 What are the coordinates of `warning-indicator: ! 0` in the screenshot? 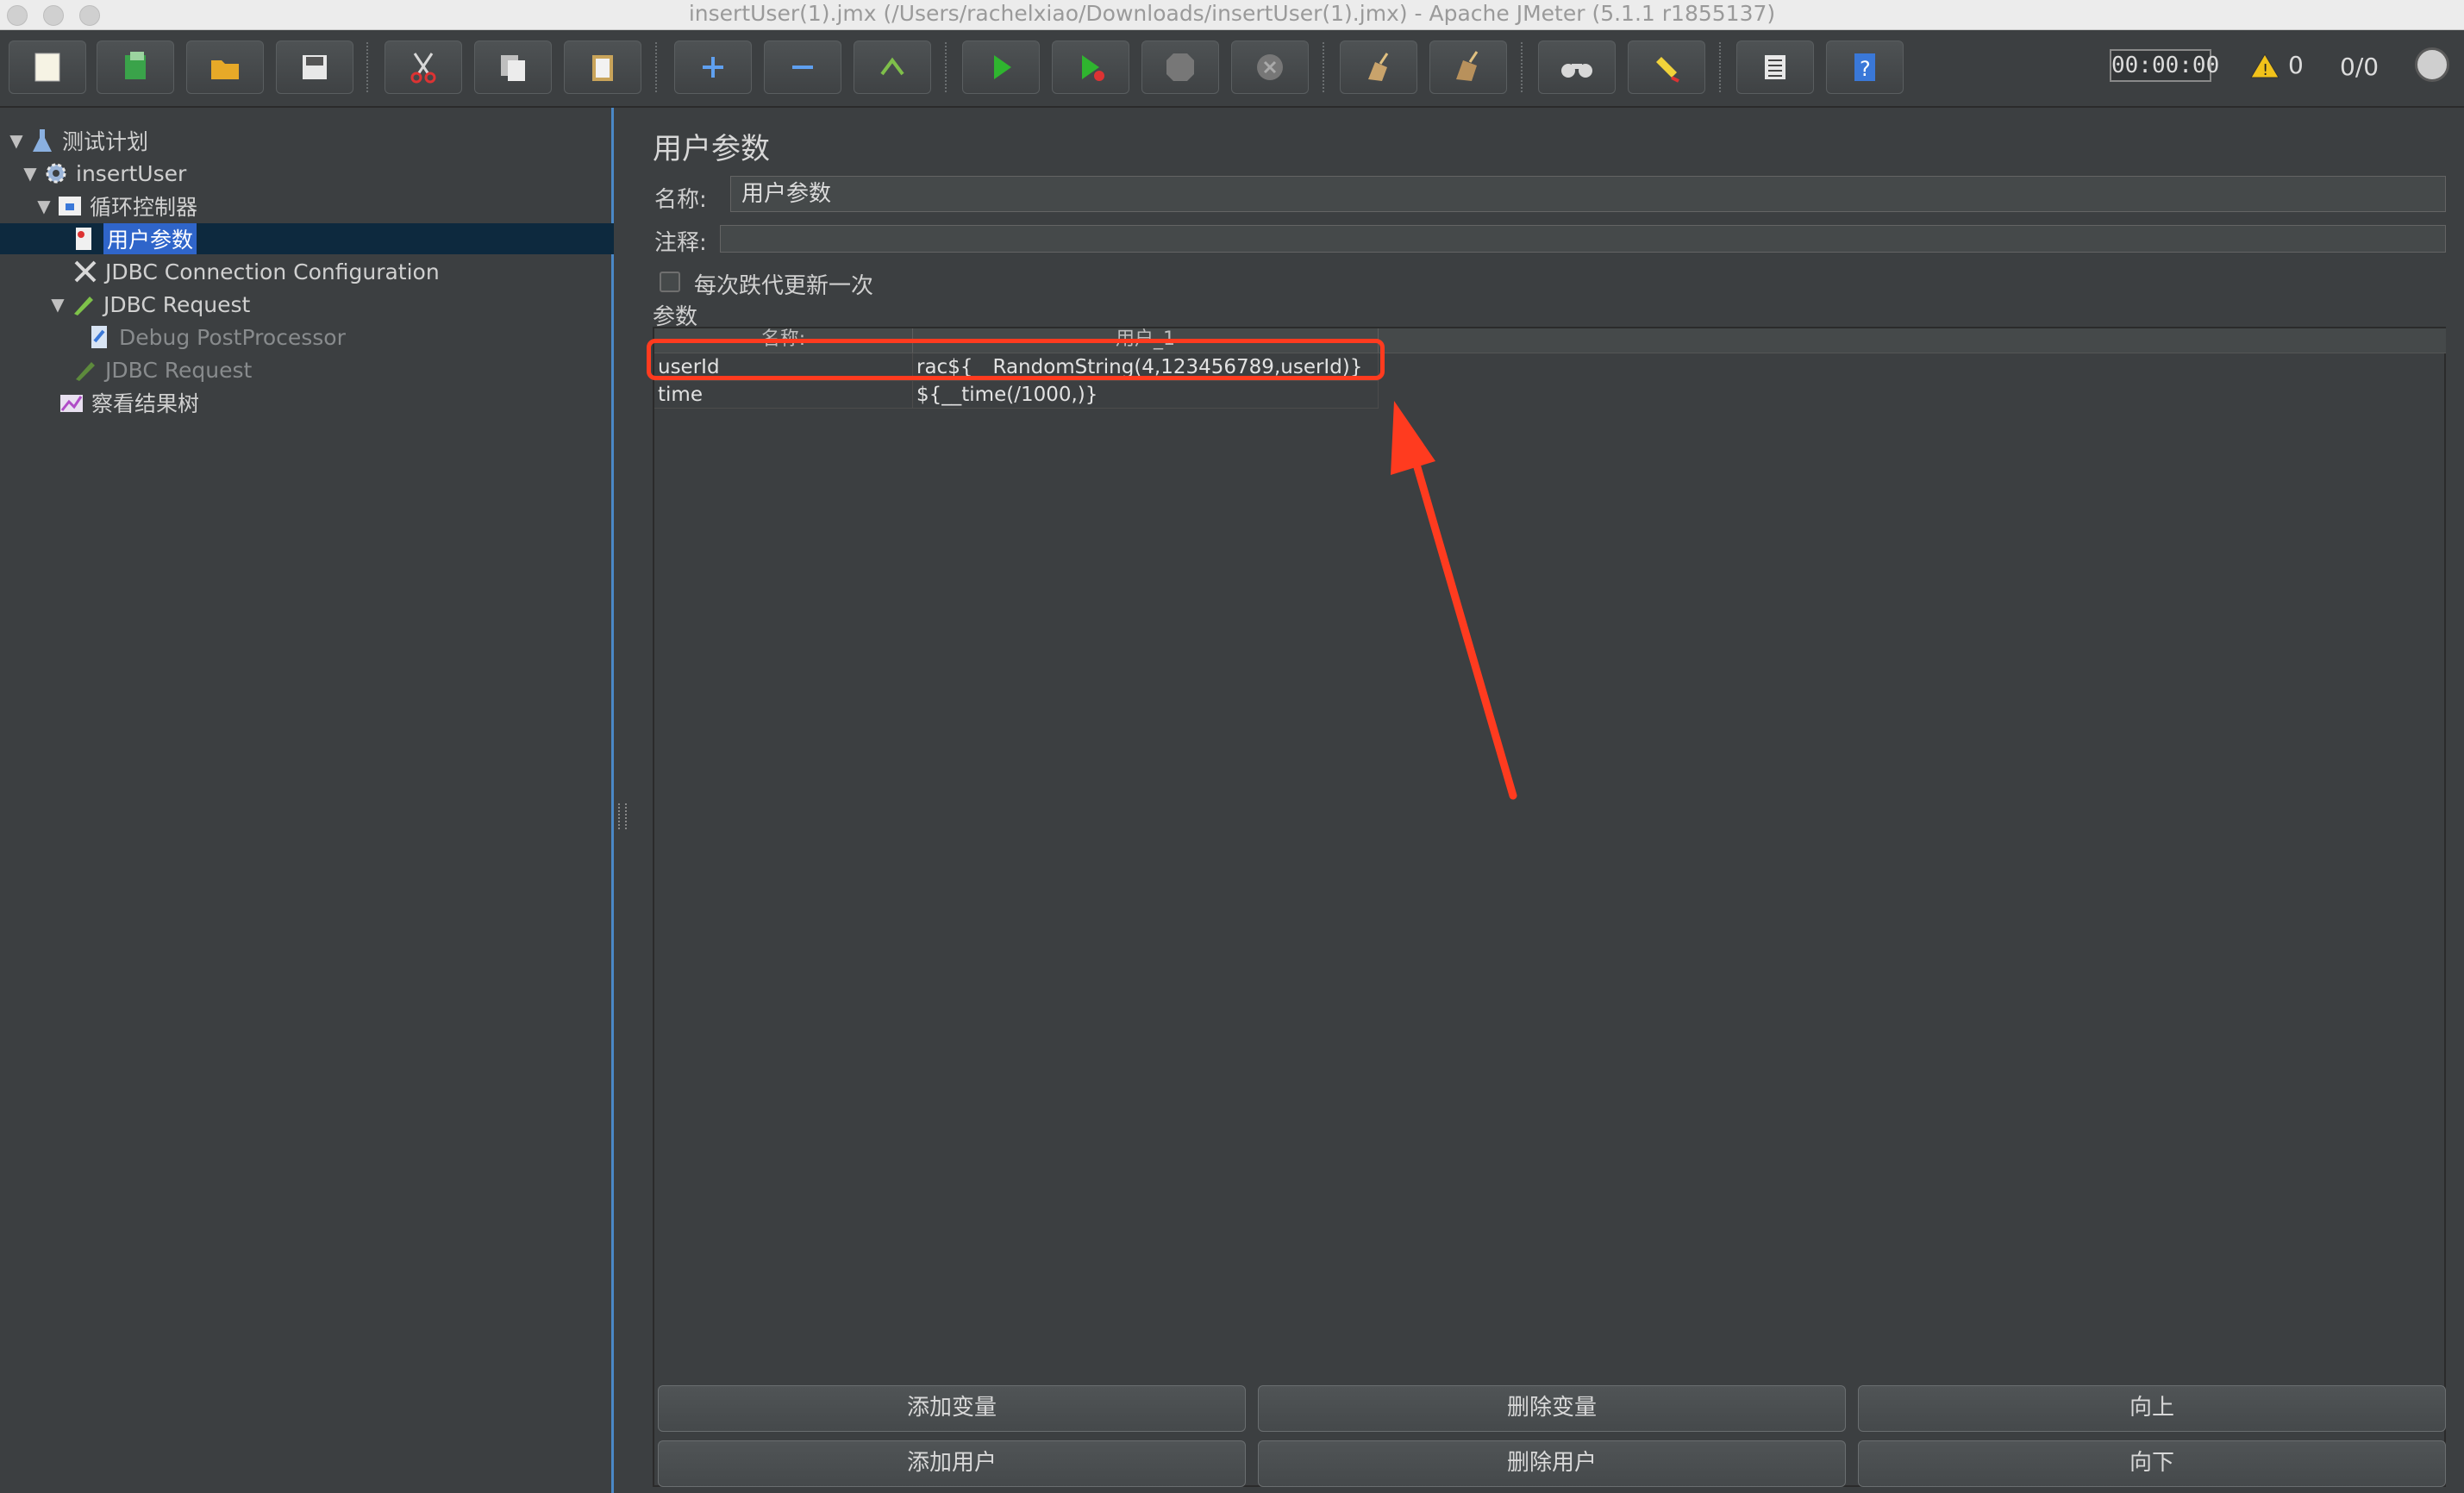 It's located at (2277, 65).